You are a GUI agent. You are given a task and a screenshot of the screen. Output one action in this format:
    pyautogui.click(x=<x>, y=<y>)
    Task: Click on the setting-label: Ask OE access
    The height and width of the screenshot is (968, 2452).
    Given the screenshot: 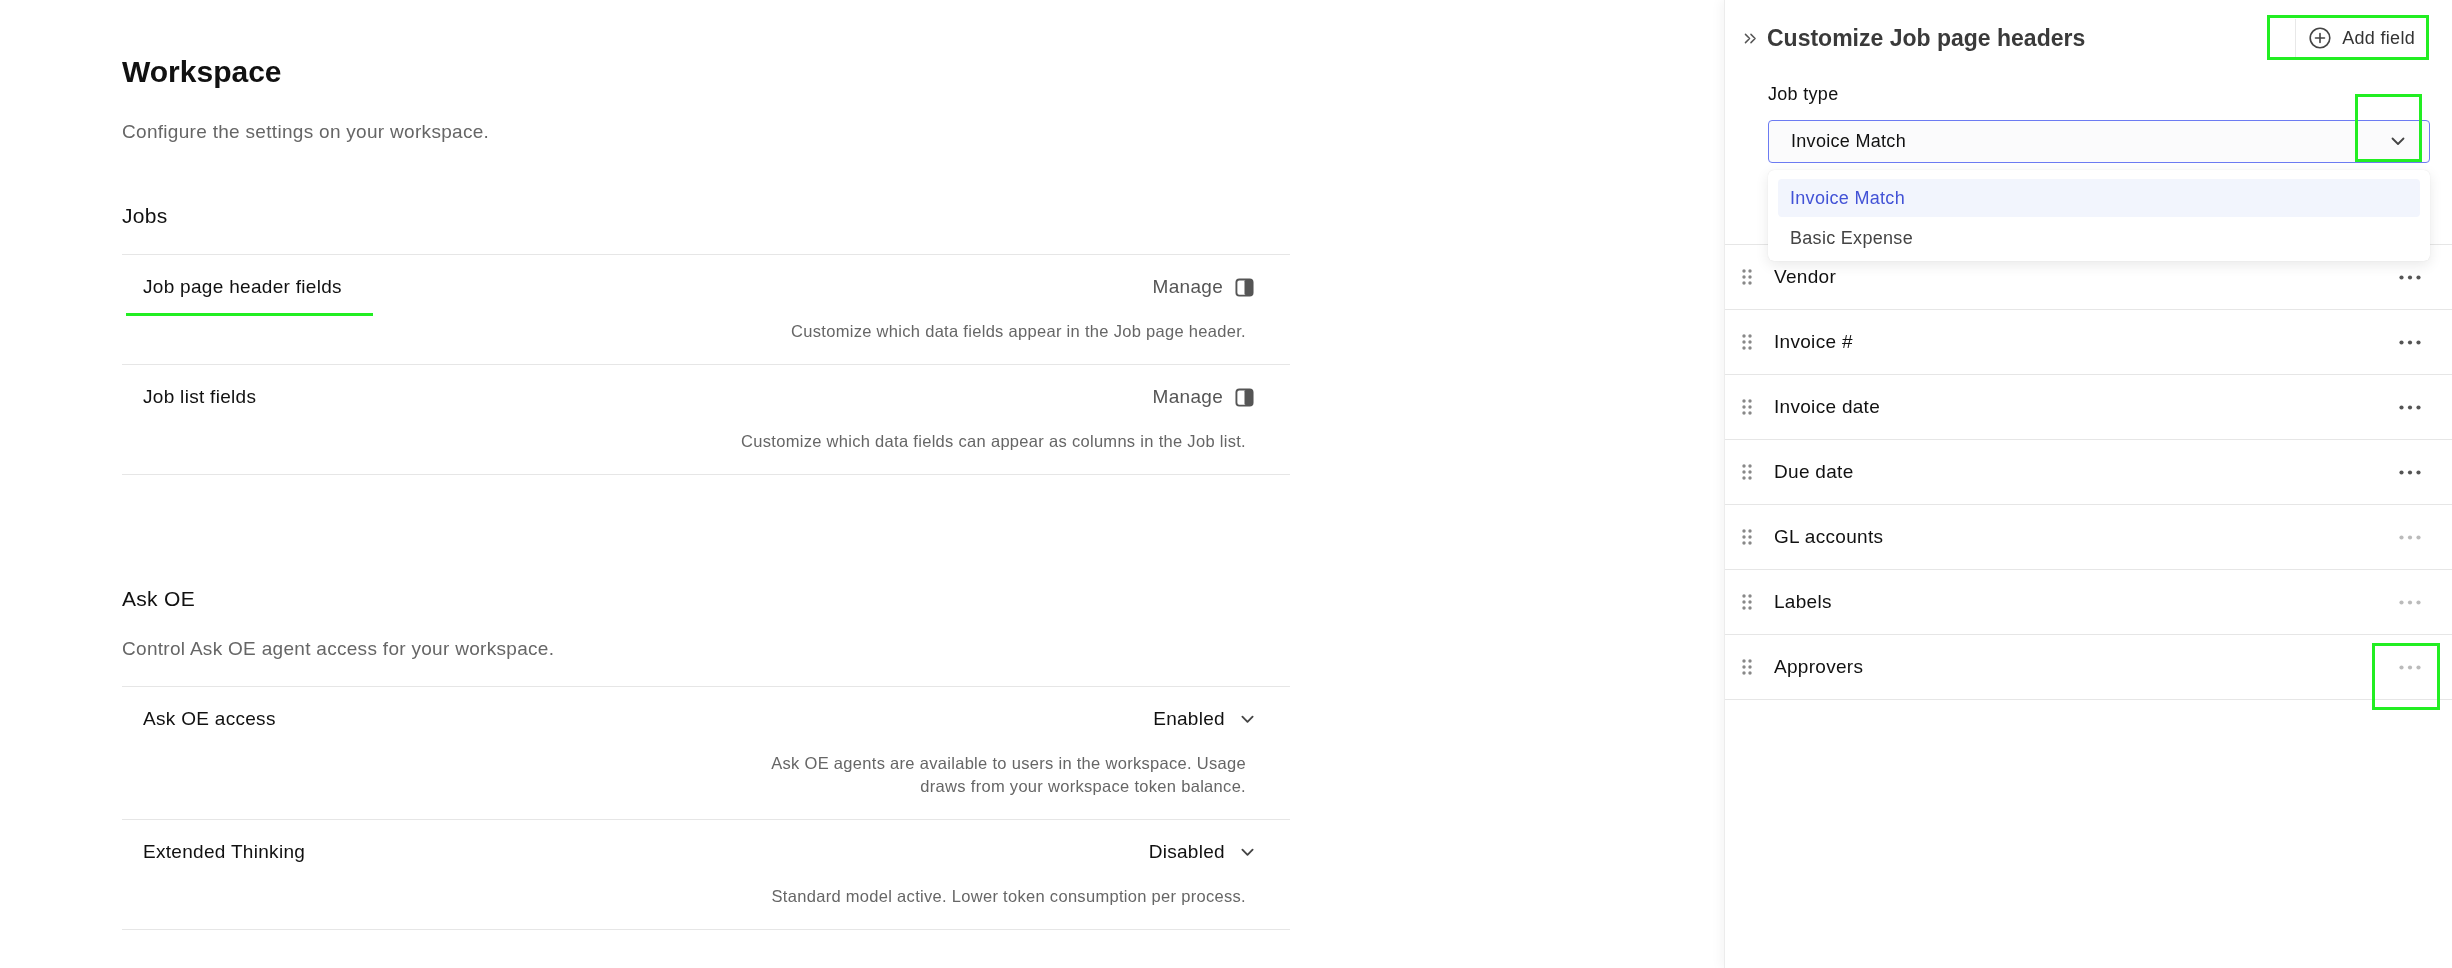 What is the action you would take?
    pyautogui.click(x=209, y=719)
    